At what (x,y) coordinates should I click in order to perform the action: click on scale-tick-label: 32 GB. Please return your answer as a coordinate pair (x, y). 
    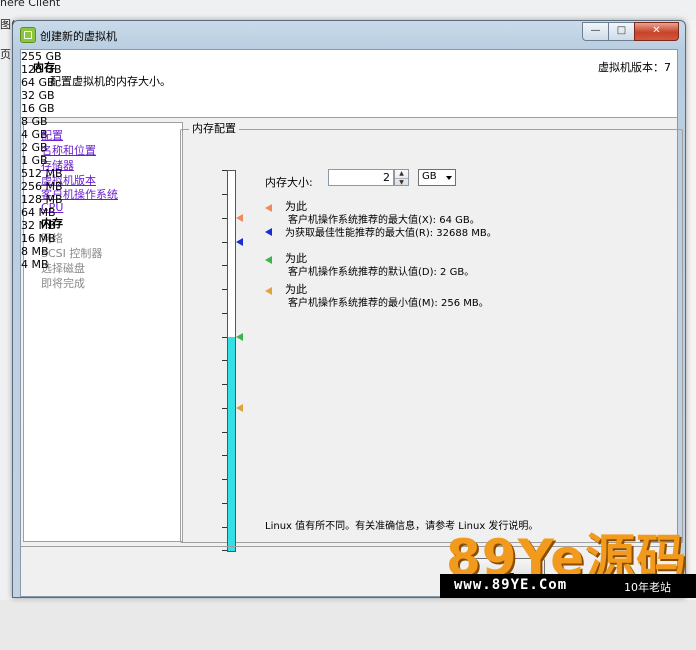
    Looking at the image, I should click on (38, 95).